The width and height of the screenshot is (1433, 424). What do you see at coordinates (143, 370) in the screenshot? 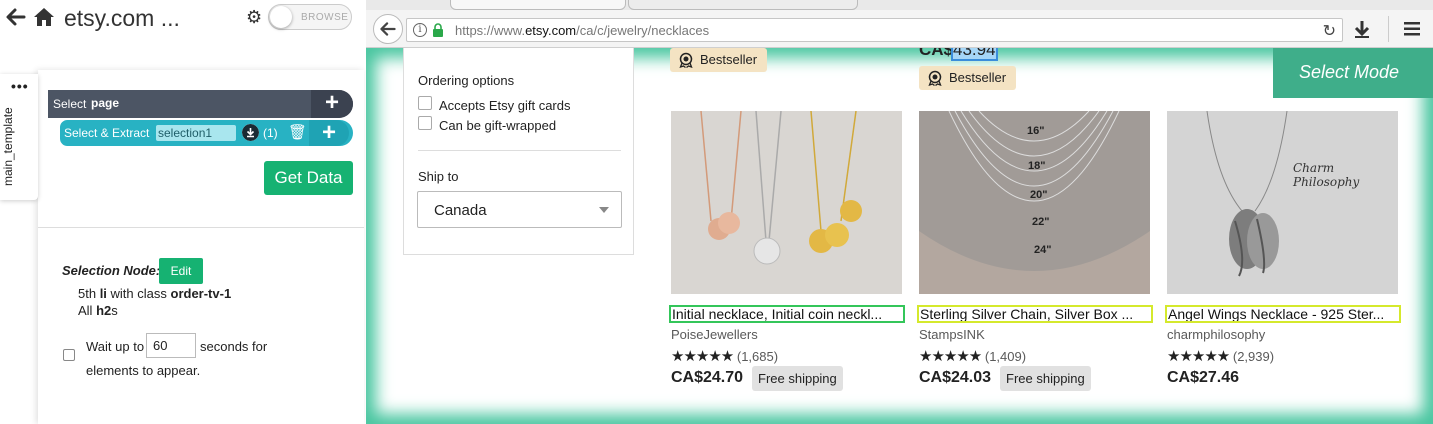
I see `wait-line-2: elements to appear.` at bounding box center [143, 370].